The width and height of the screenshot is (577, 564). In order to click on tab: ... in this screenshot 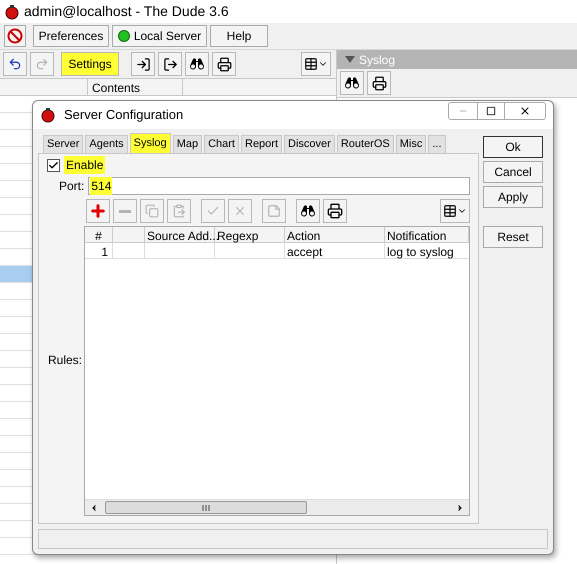, I will do `click(437, 144)`.